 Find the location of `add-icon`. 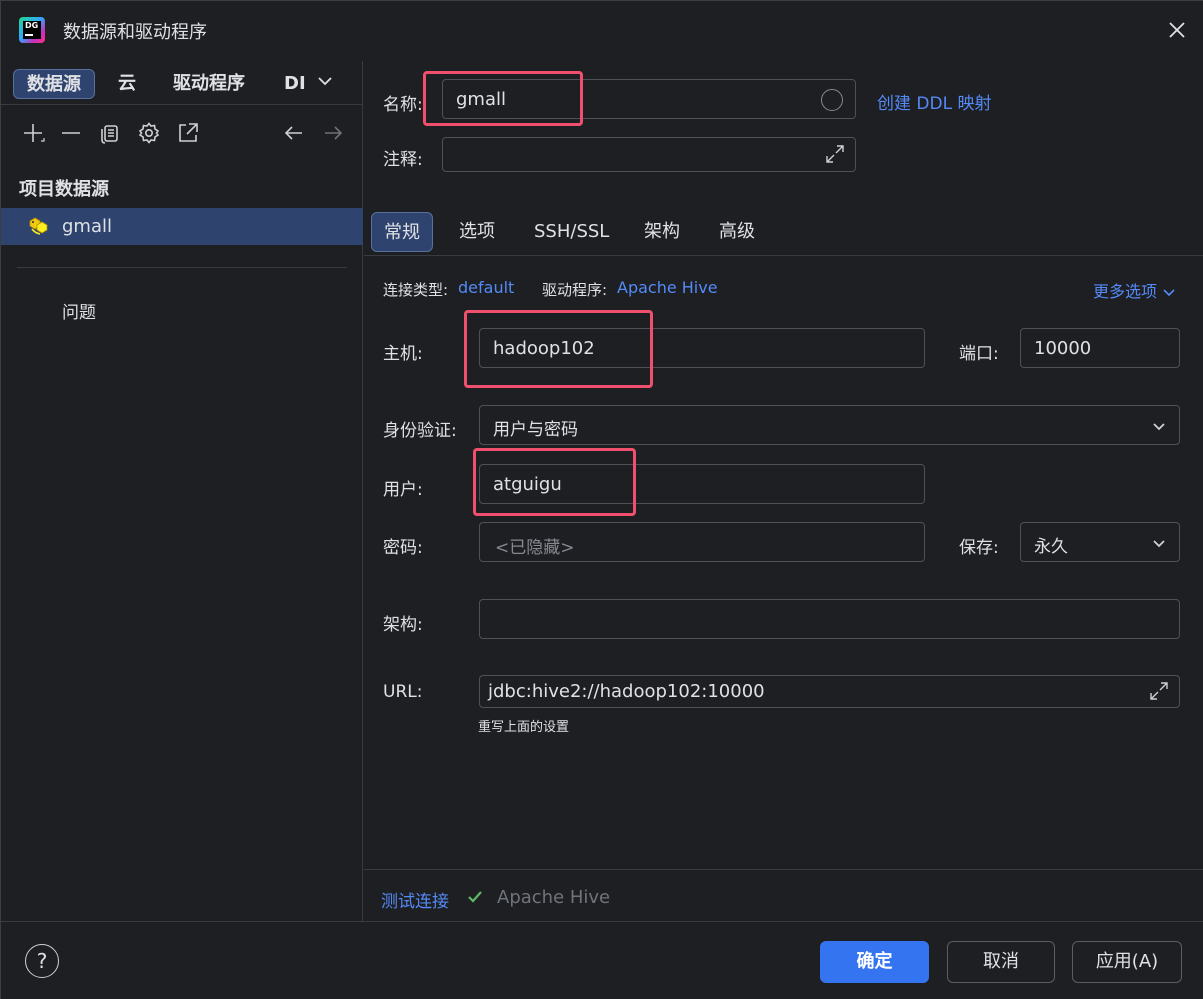

add-icon is located at coordinates (34, 133).